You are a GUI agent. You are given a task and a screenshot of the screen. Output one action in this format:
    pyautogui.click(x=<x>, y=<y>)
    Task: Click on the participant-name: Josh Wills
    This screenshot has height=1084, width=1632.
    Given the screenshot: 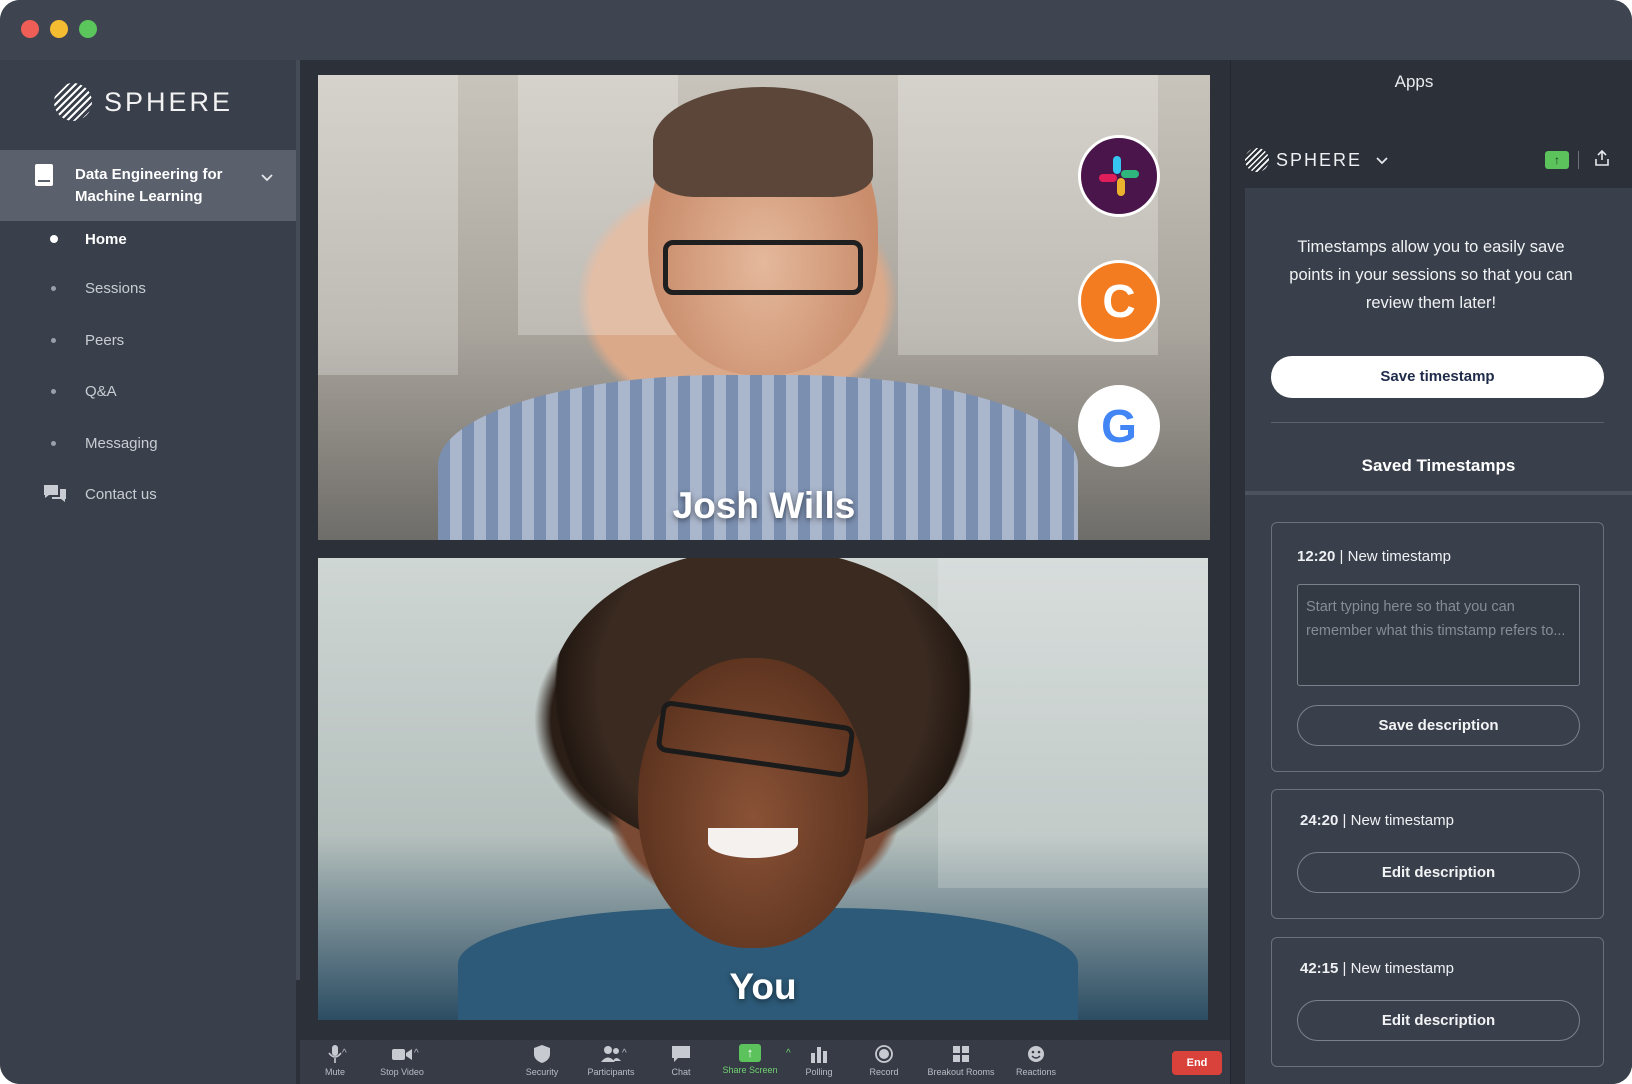 What is the action you would take?
    pyautogui.click(x=764, y=505)
    